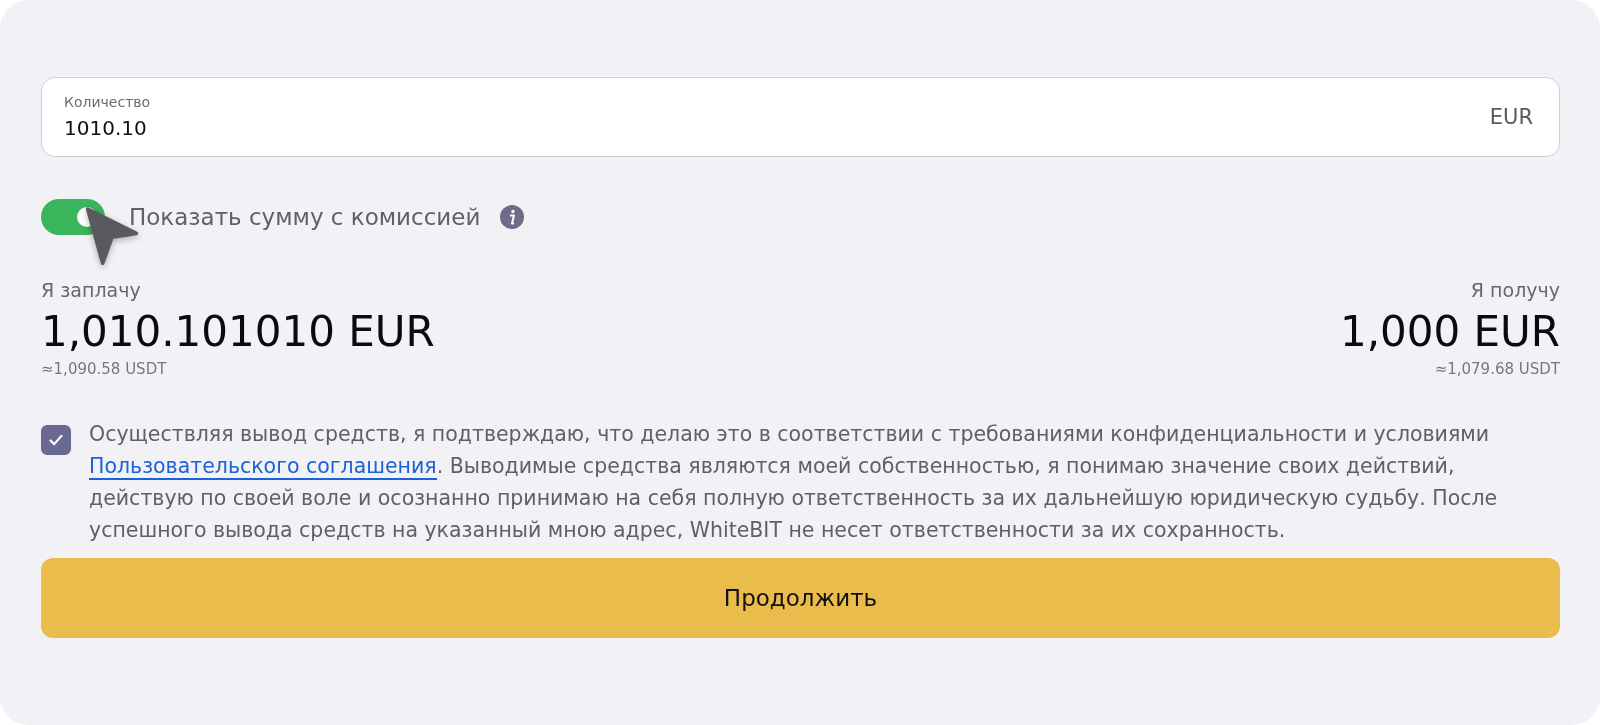 The height and width of the screenshot is (725, 1600). What do you see at coordinates (91, 290) in the screenshot?
I see `pay-label: Я заплачу` at bounding box center [91, 290].